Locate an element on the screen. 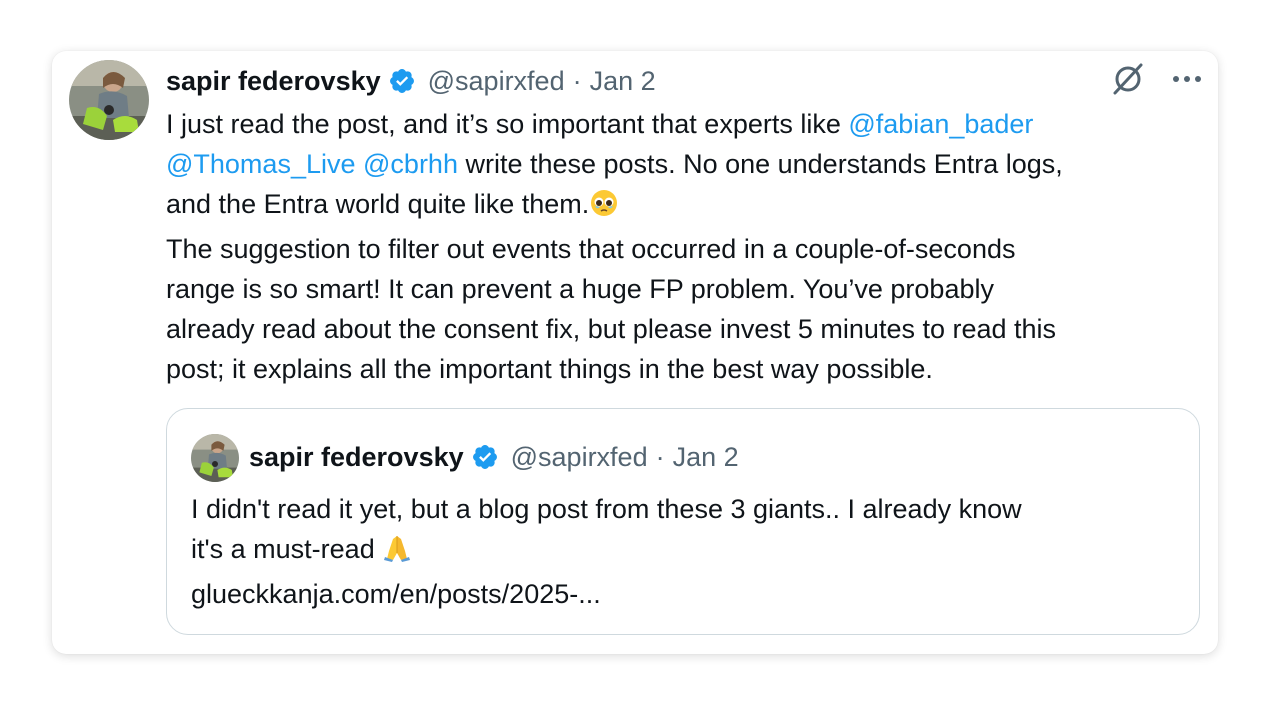  folded-hands-emoji is located at coordinates (397, 553).